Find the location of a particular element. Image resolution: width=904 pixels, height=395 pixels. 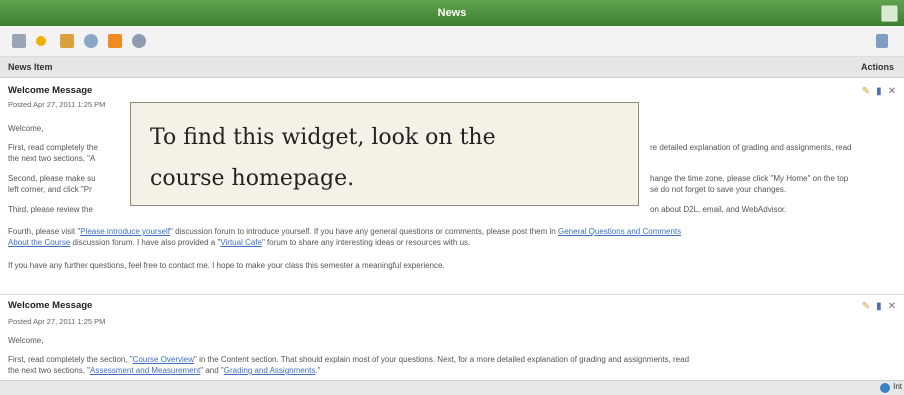

assessment-link: Assessment and Measurement is located at coordinates (145, 370).